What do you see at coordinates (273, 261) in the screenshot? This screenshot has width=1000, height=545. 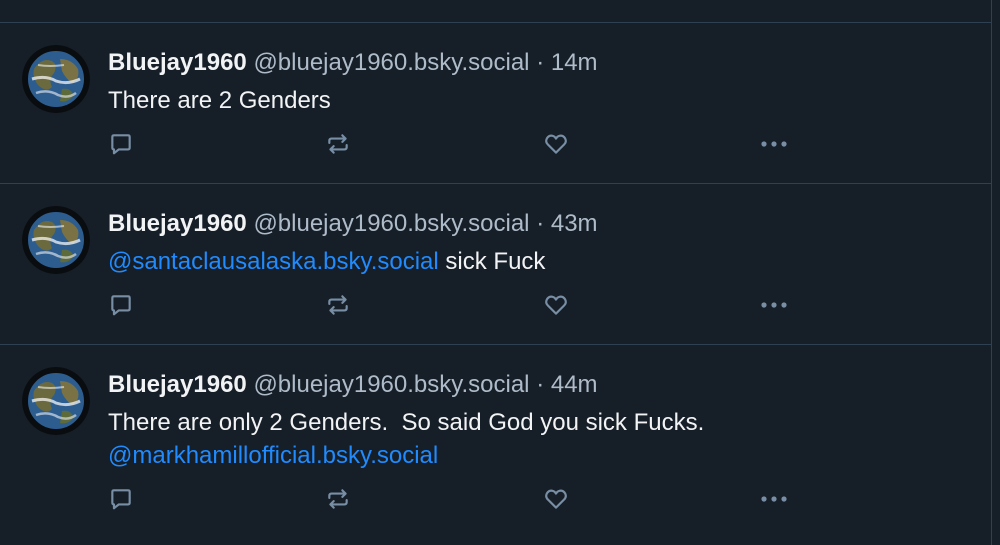 I see `mention-link: @santaclausalaska.bsky.social` at bounding box center [273, 261].